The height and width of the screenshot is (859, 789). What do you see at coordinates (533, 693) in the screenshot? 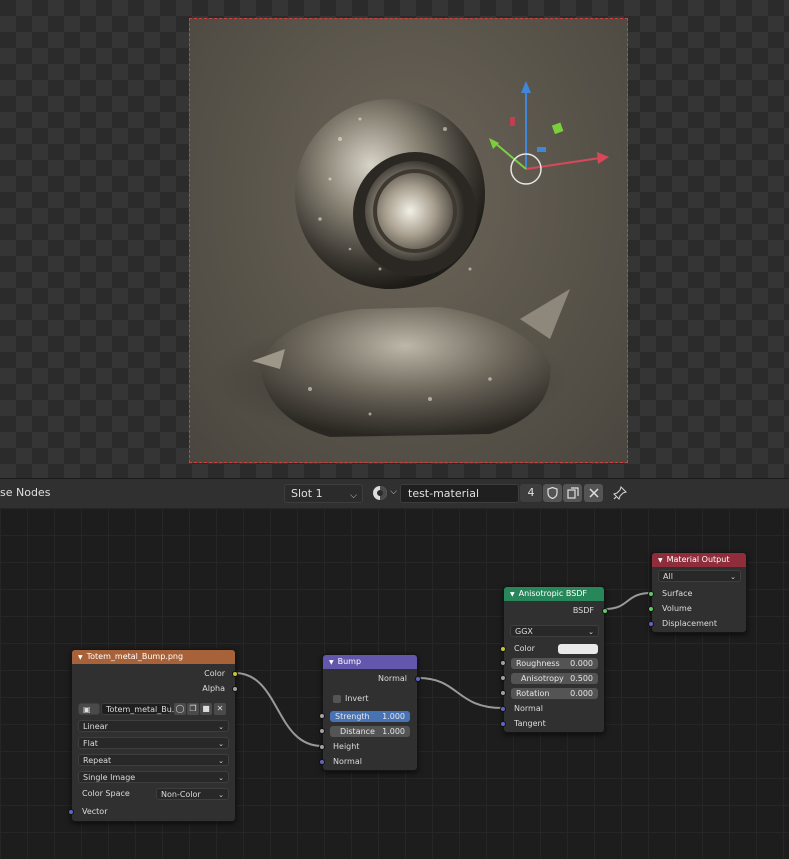
I see `field-label: Rotation` at bounding box center [533, 693].